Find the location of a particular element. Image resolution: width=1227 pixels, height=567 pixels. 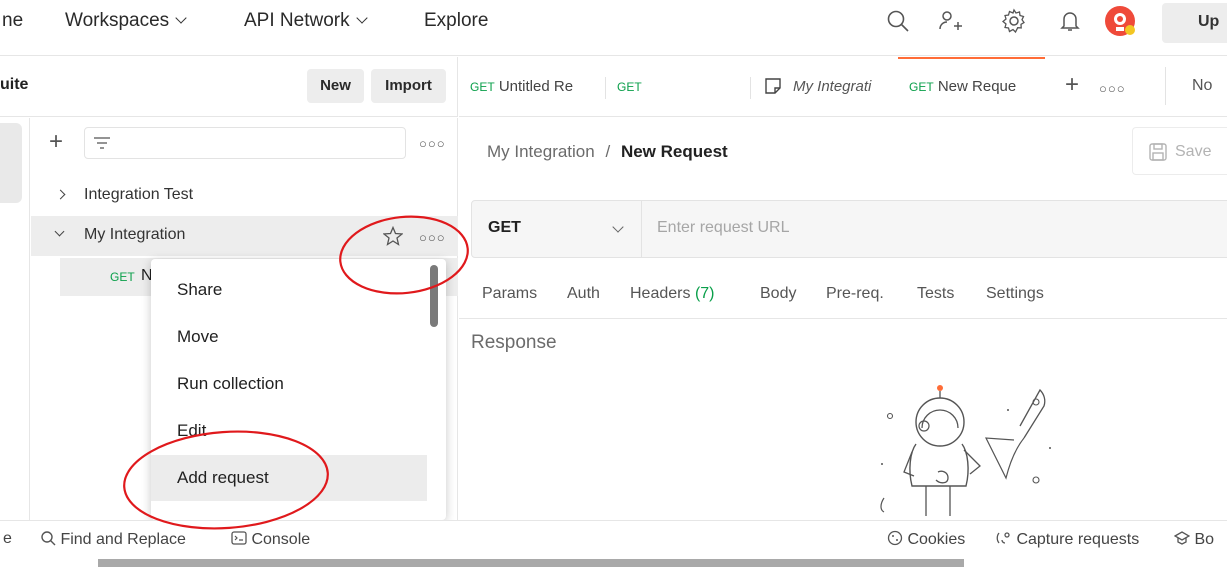

nav-api-network-label: API Network is located at coordinates (297, 20).